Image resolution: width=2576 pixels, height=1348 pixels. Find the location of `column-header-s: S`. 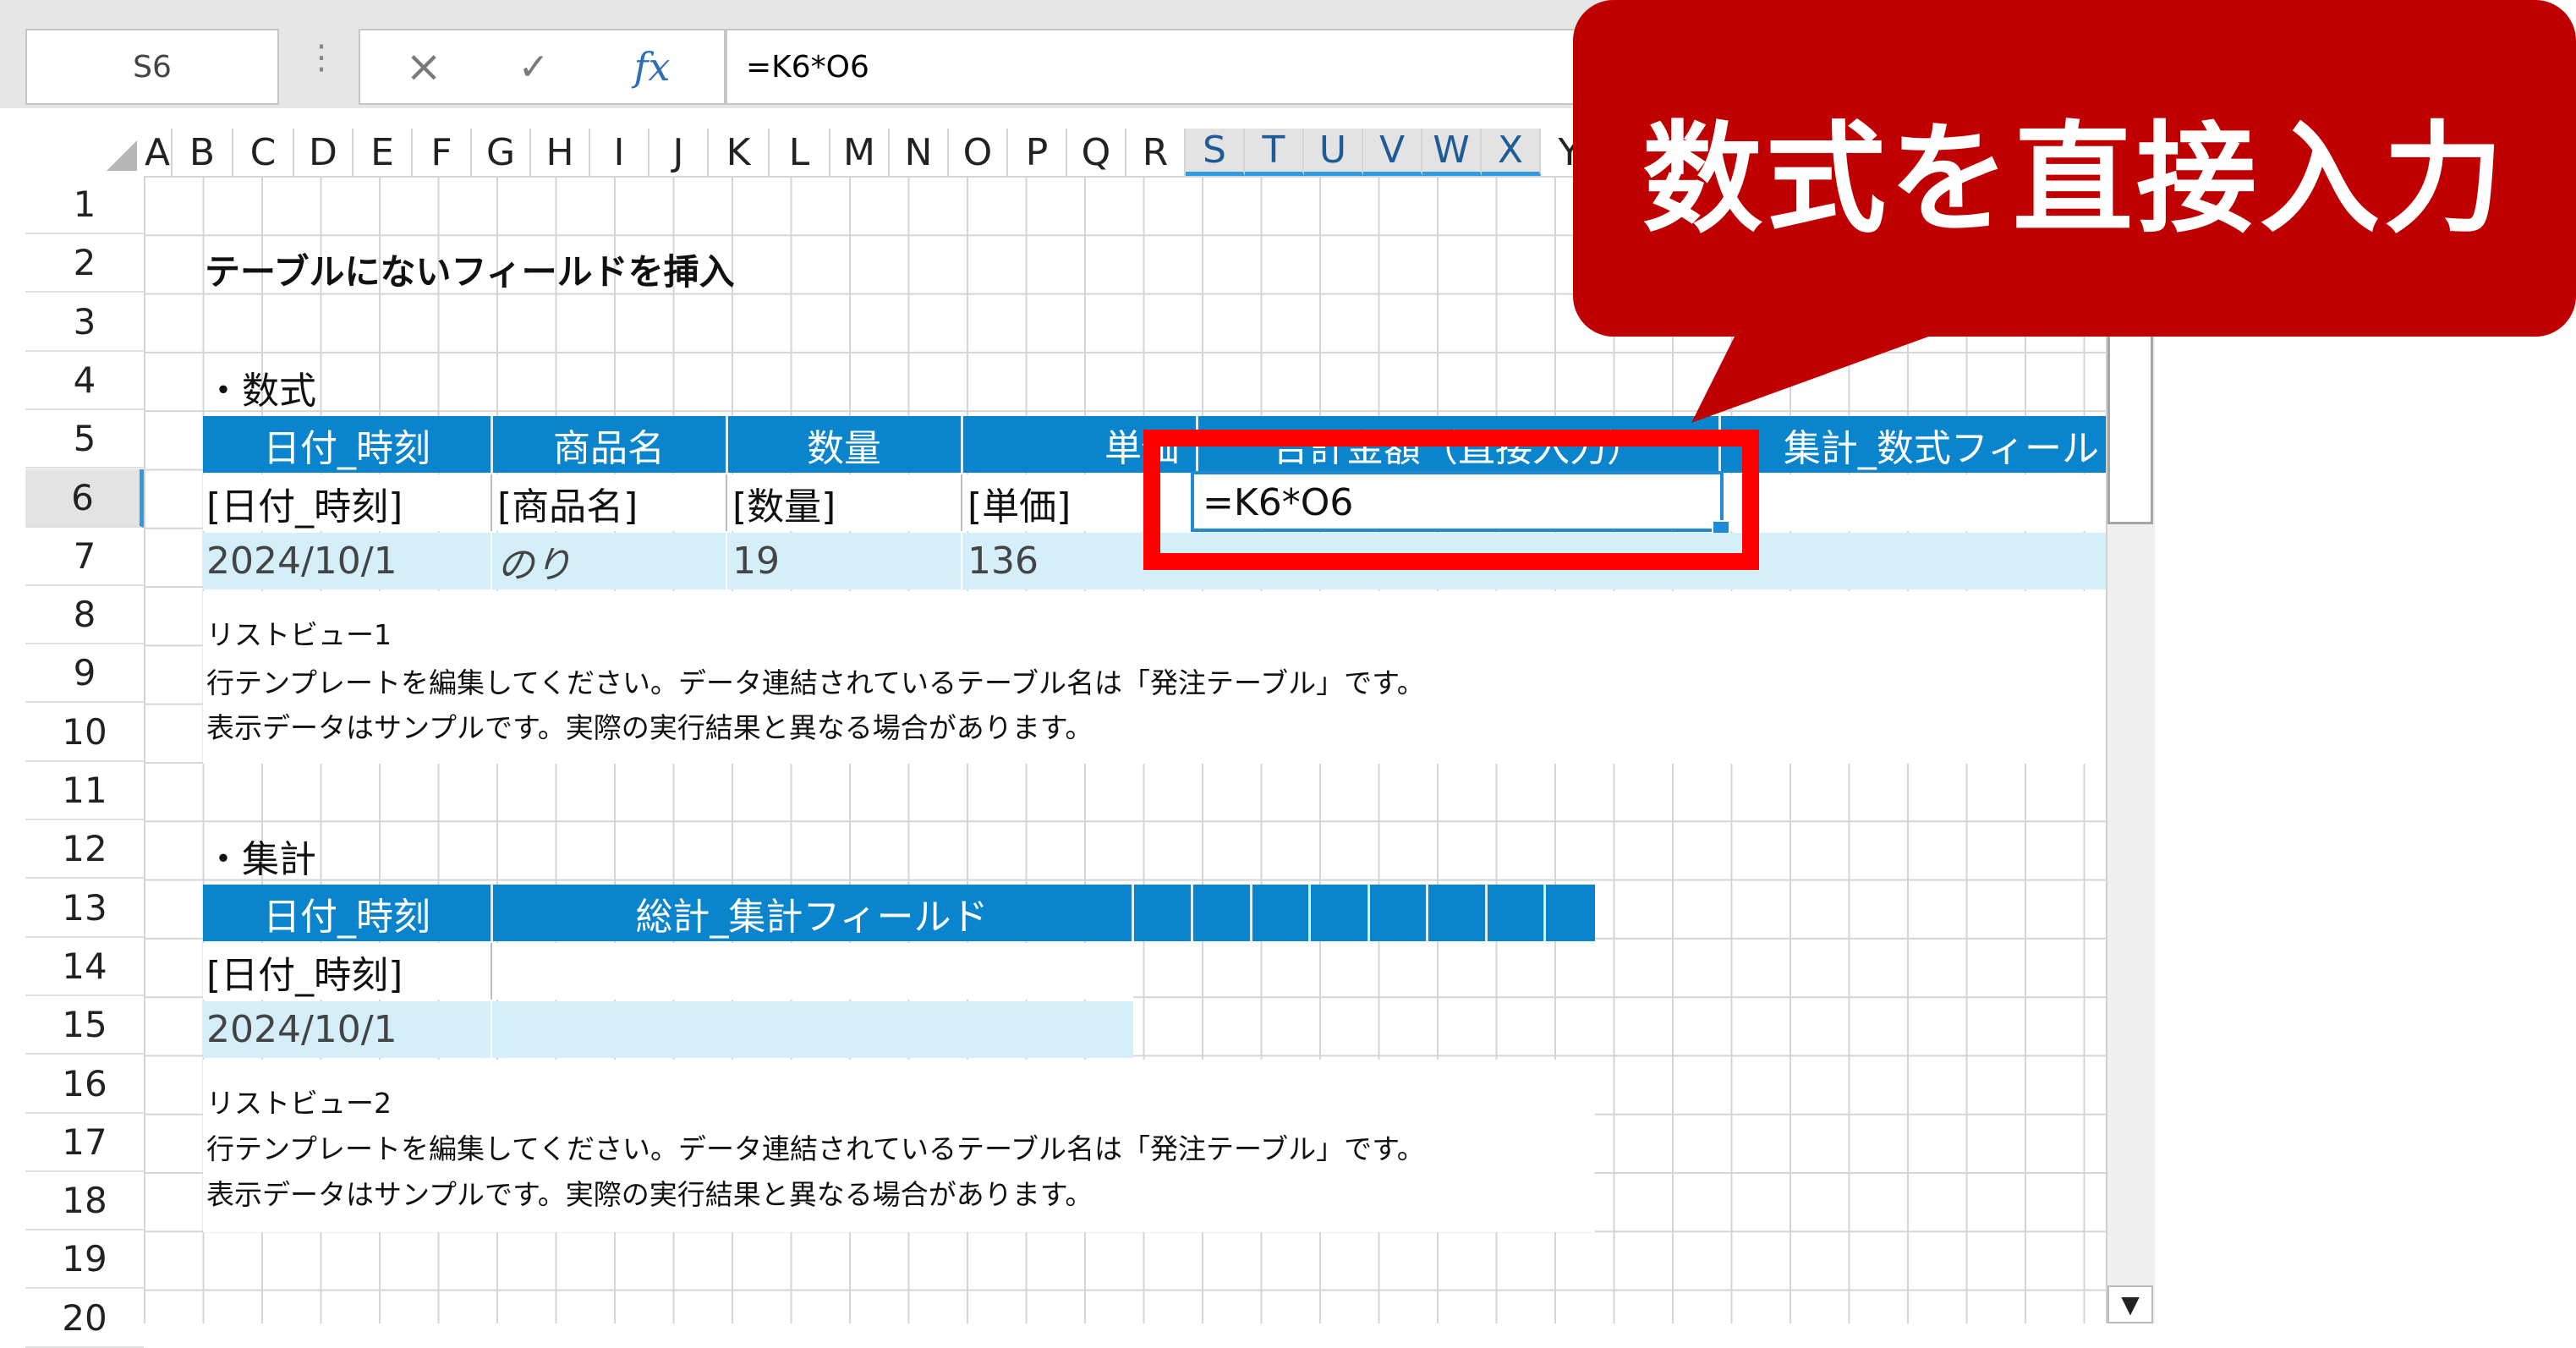

column-header-s: S is located at coordinates (1215, 153).